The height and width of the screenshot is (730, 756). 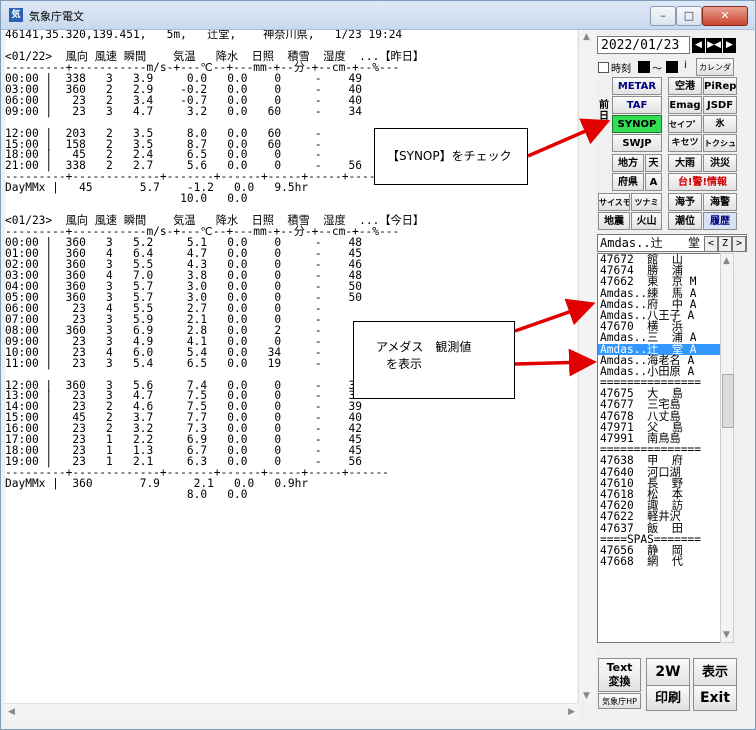 What do you see at coordinates (637, 86) in the screenshot?
I see `metar-button: METAR` at bounding box center [637, 86].